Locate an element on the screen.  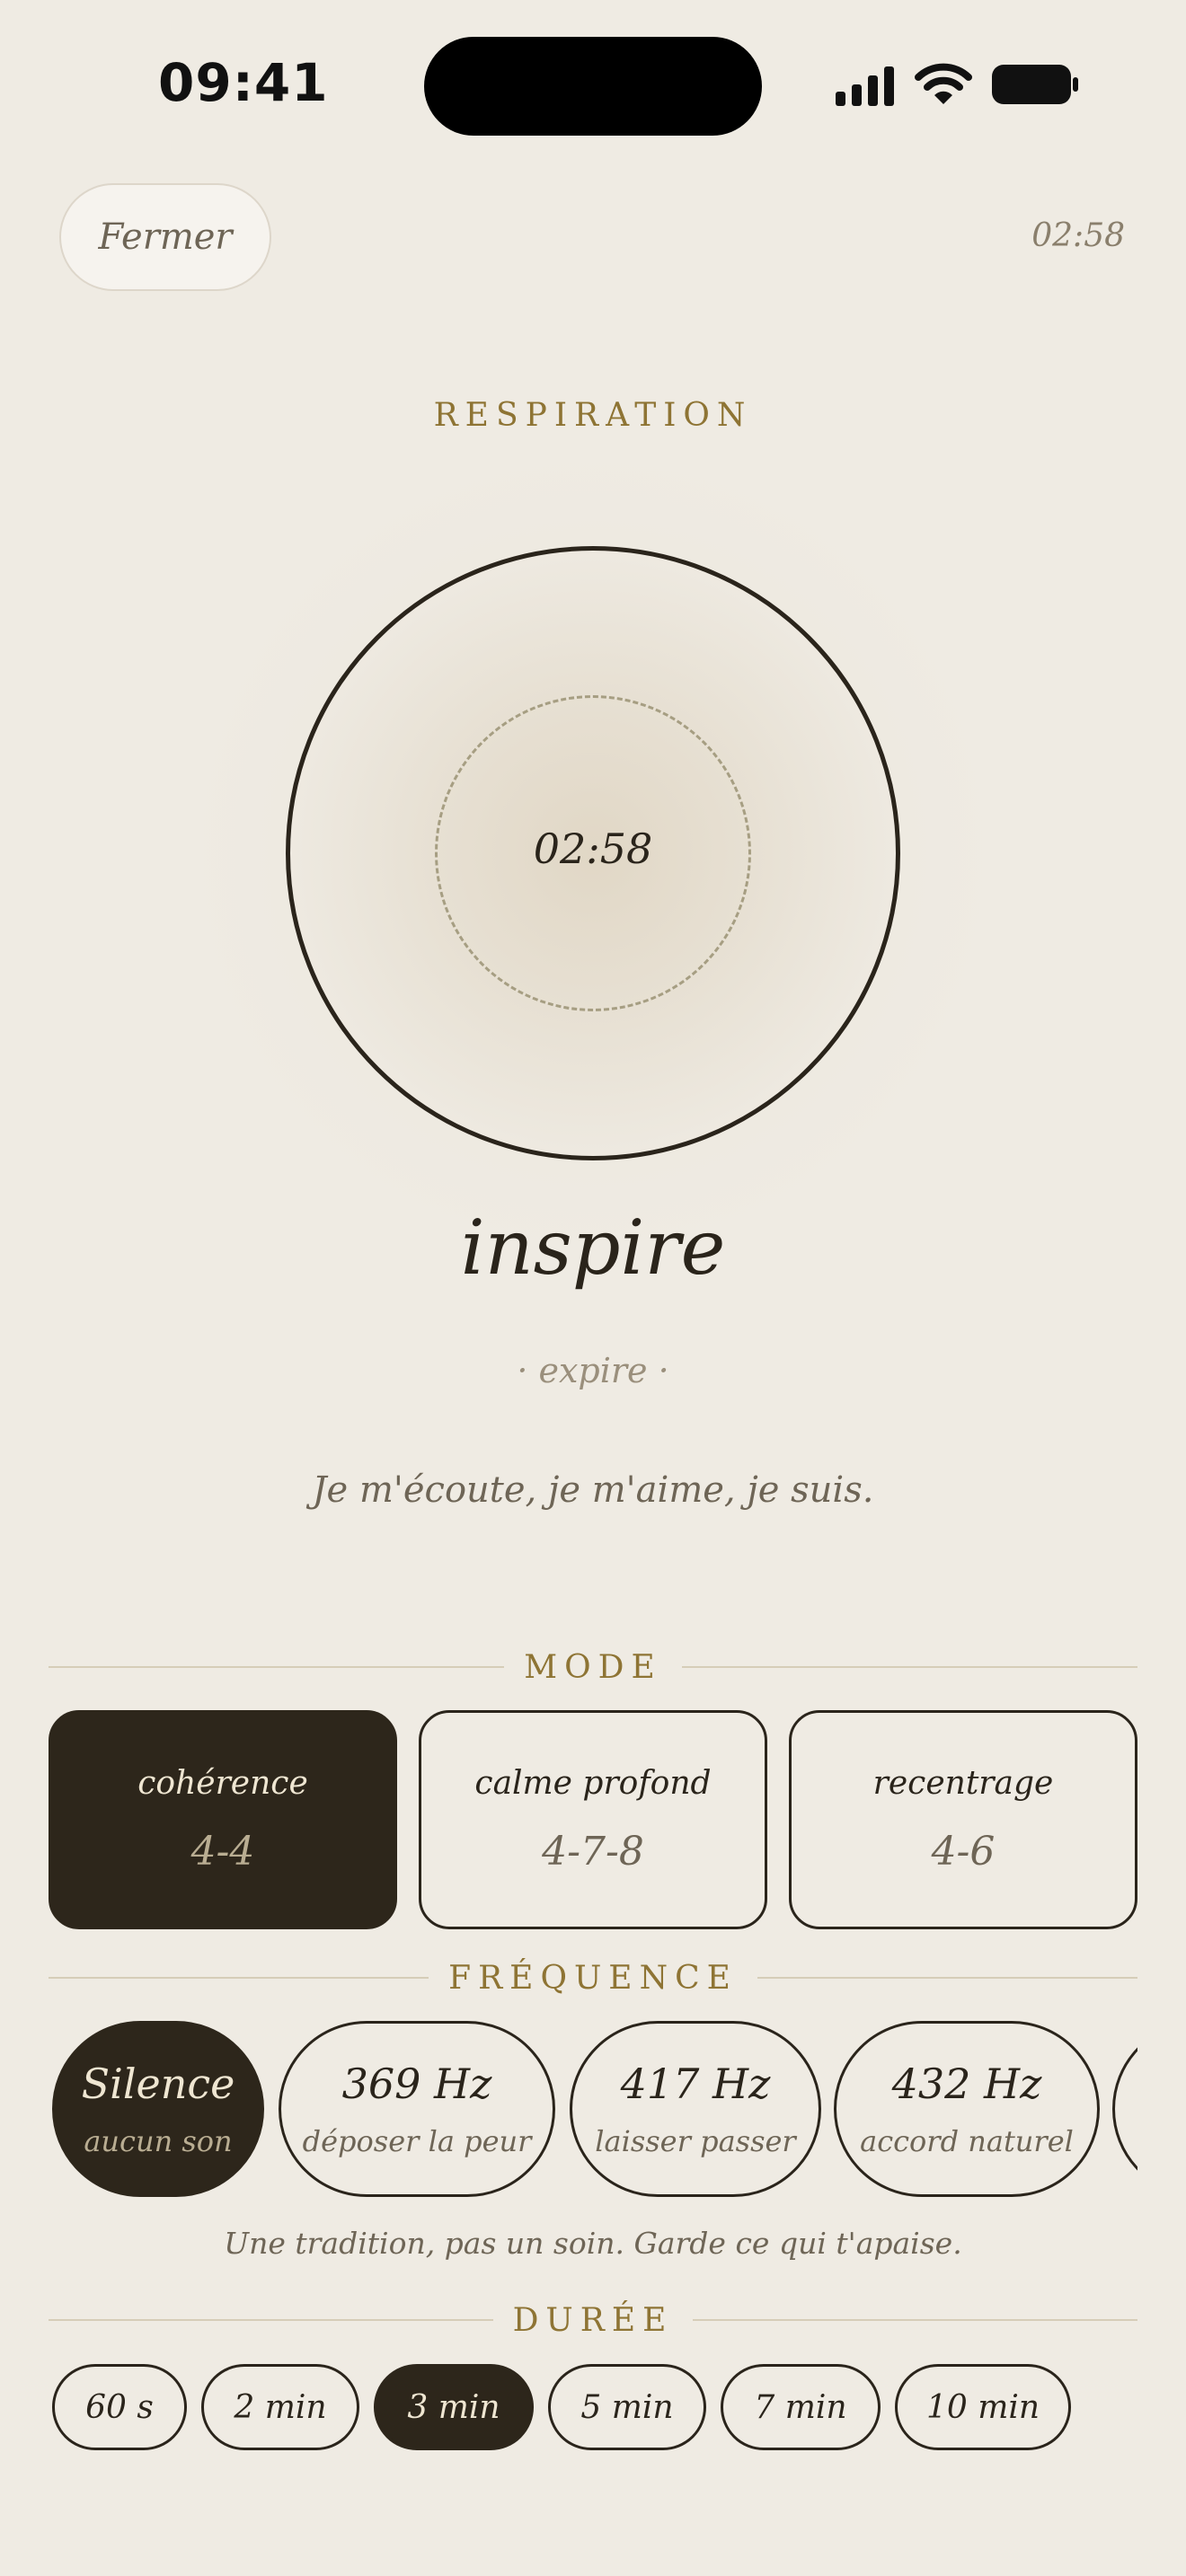
mode-option-coherence: cohérence 4-4 is located at coordinates (223, 1819).